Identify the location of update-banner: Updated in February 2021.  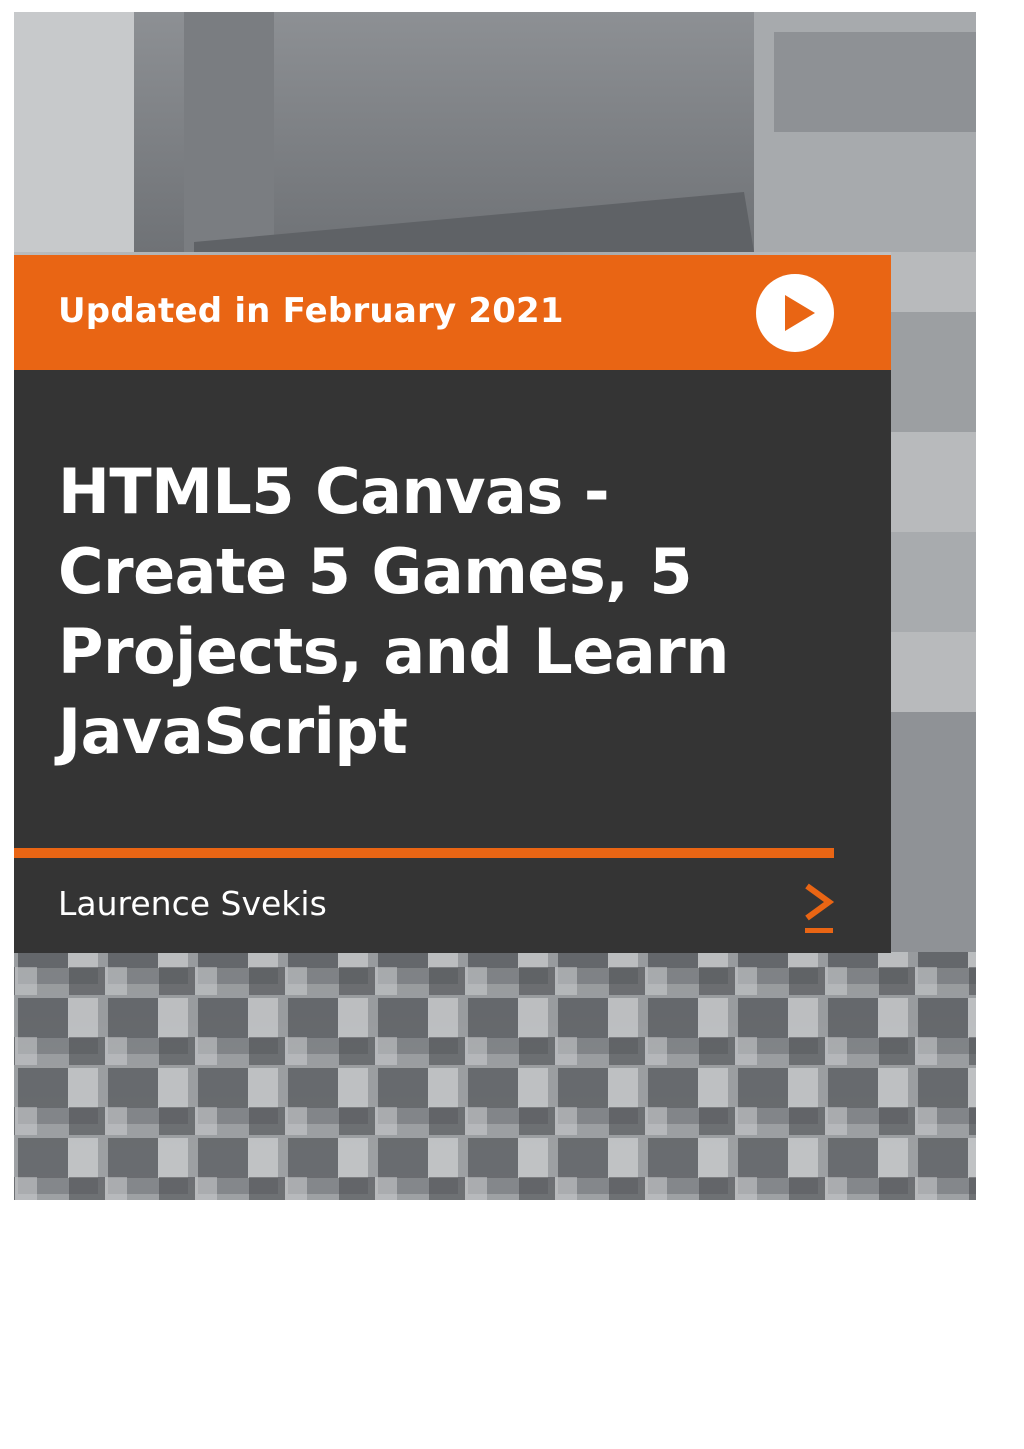
(452, 312).